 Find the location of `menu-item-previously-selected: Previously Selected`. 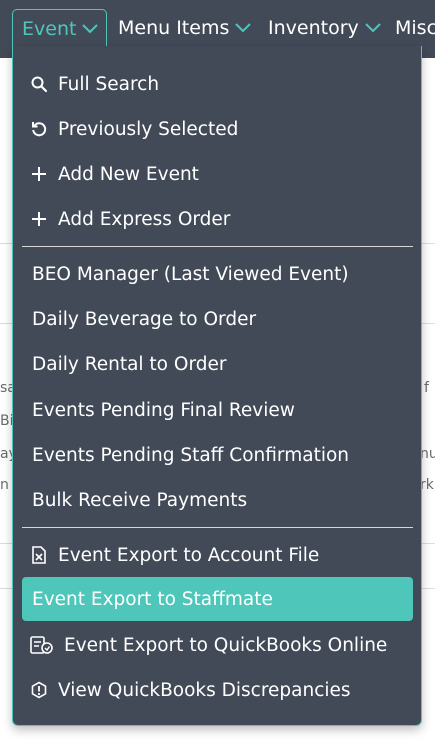

menu-item-previously-selected: Previously Selected is located at coordinates (217, 129).